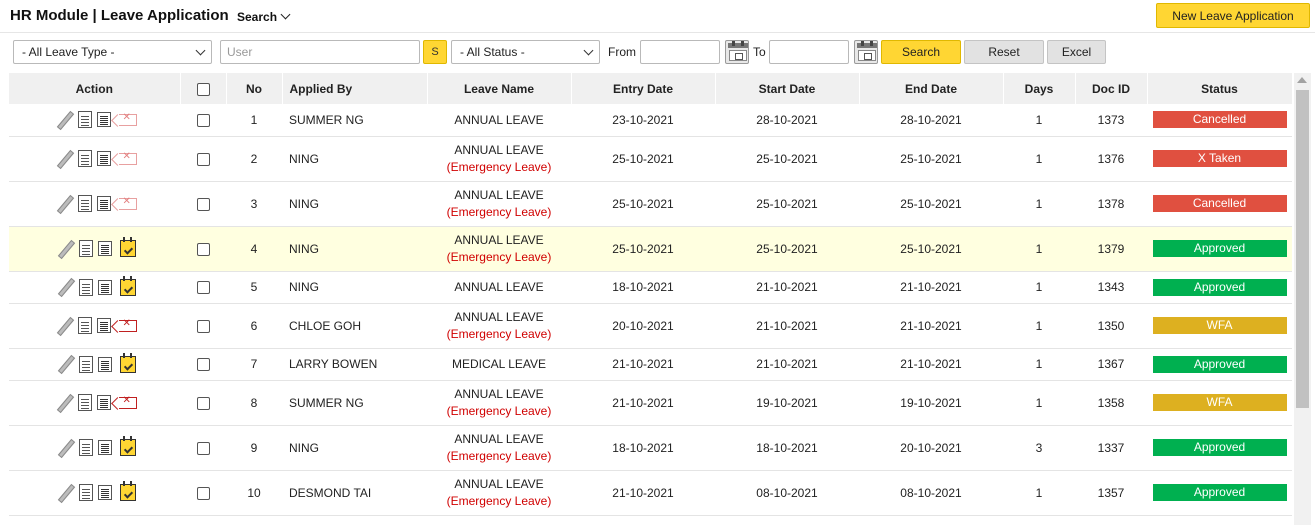  What do you see at coordinates (525, 52) in the screenshot?
I see `status-select: - All Status -` at bounding box center [525, 52].